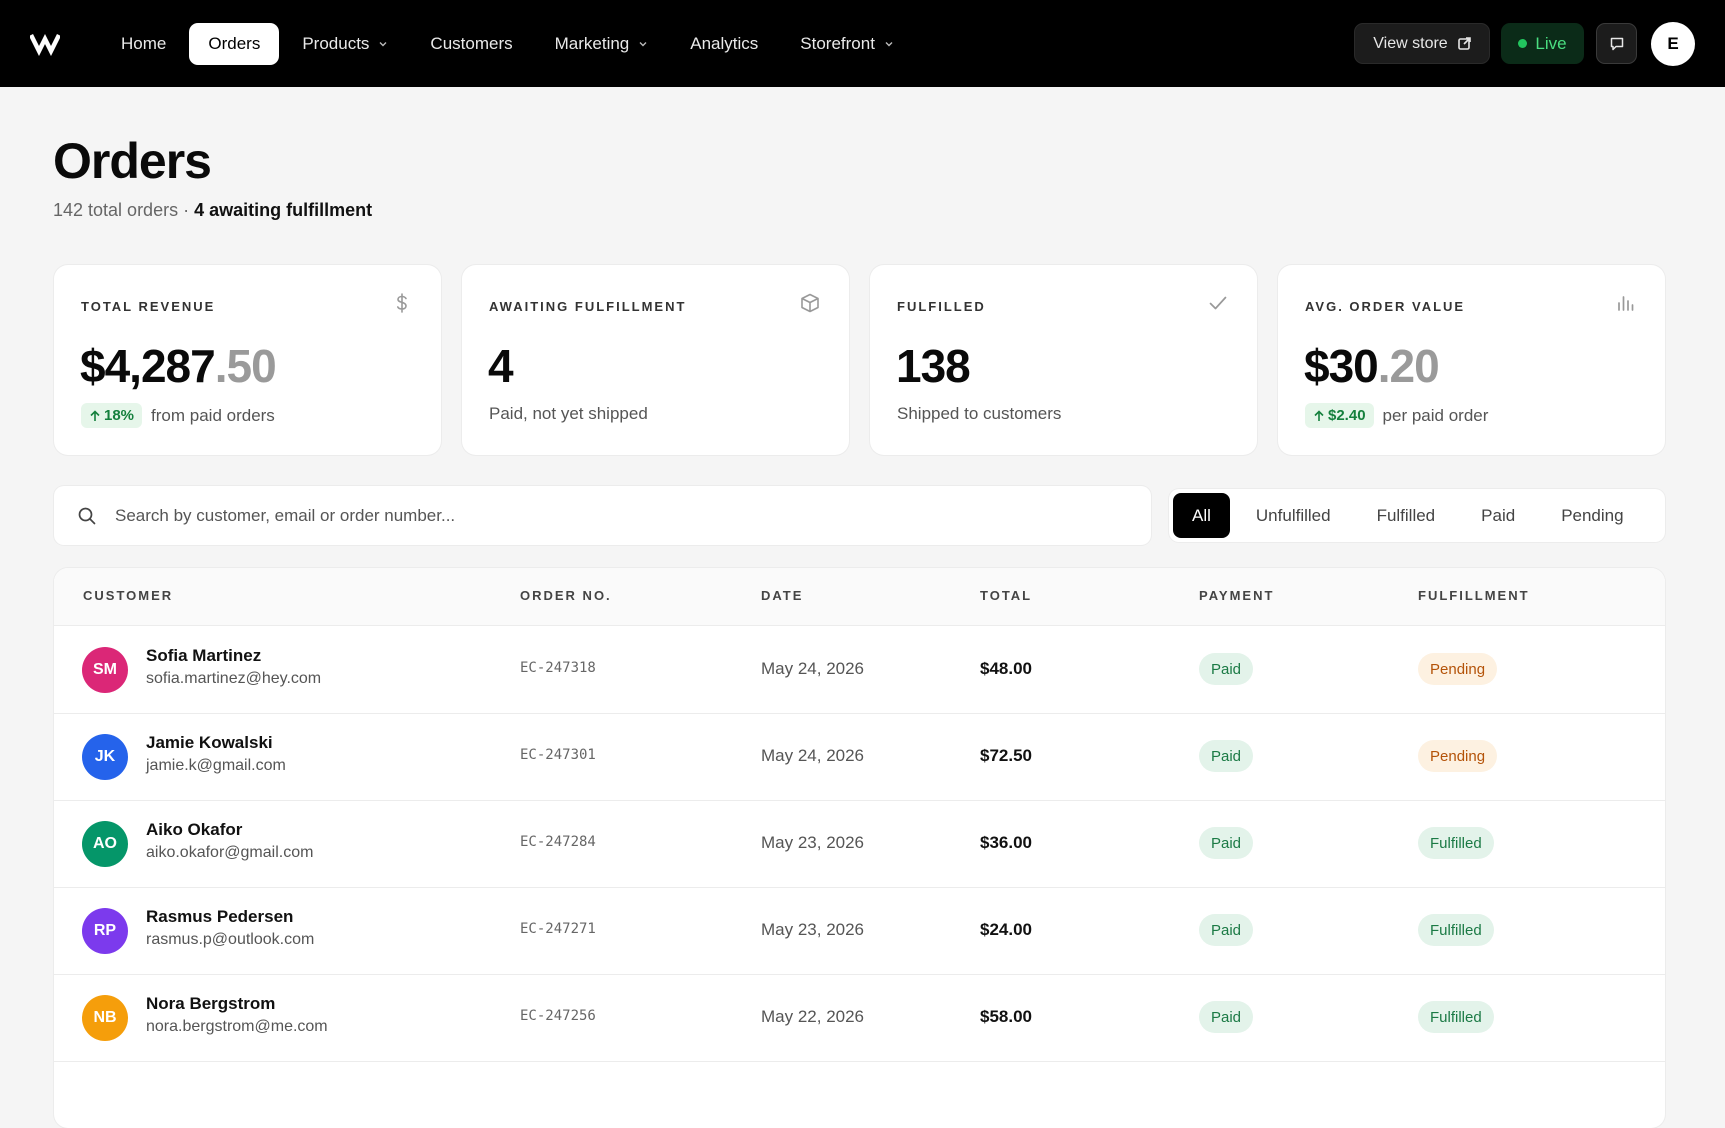 This screenshot has width=1725, height=1128. I want to click on stat-value-integer: $30, so click(1341, 366).